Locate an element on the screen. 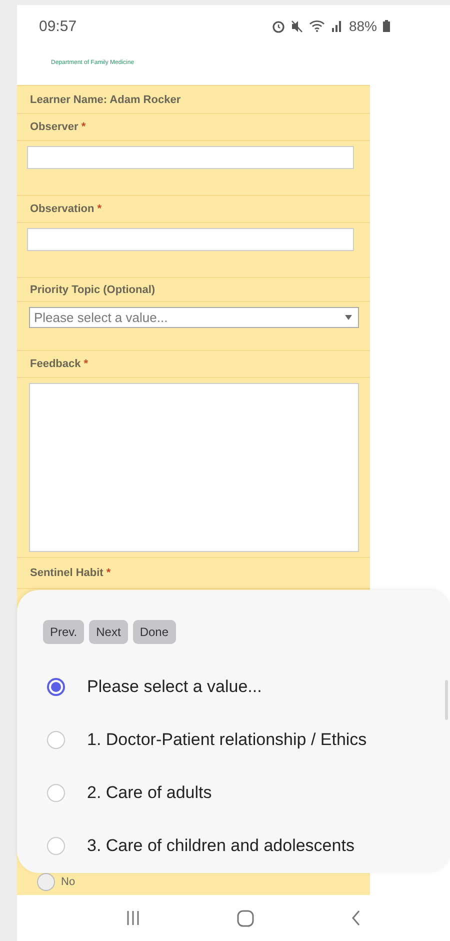  status-time: 09:57 is located at coordinates (58, 26).